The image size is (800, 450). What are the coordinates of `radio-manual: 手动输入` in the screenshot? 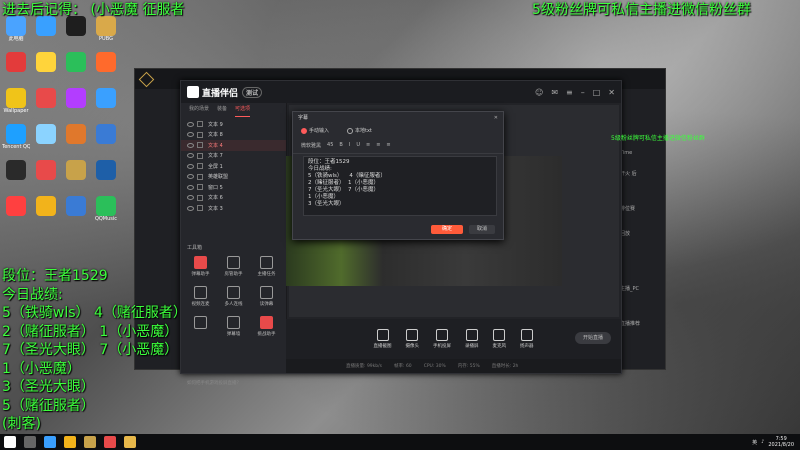 It's located at (315, 130).